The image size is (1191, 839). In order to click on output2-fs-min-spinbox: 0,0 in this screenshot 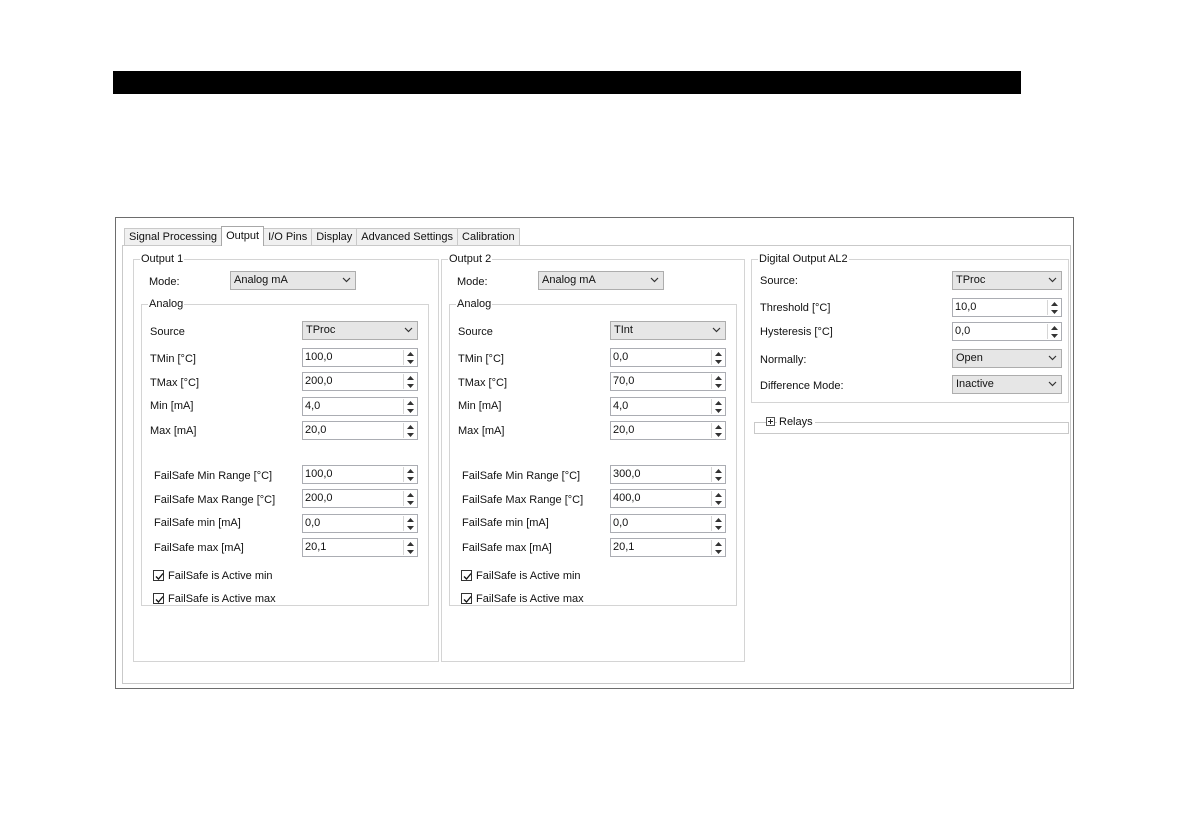, I will do `click(668, 523)`.